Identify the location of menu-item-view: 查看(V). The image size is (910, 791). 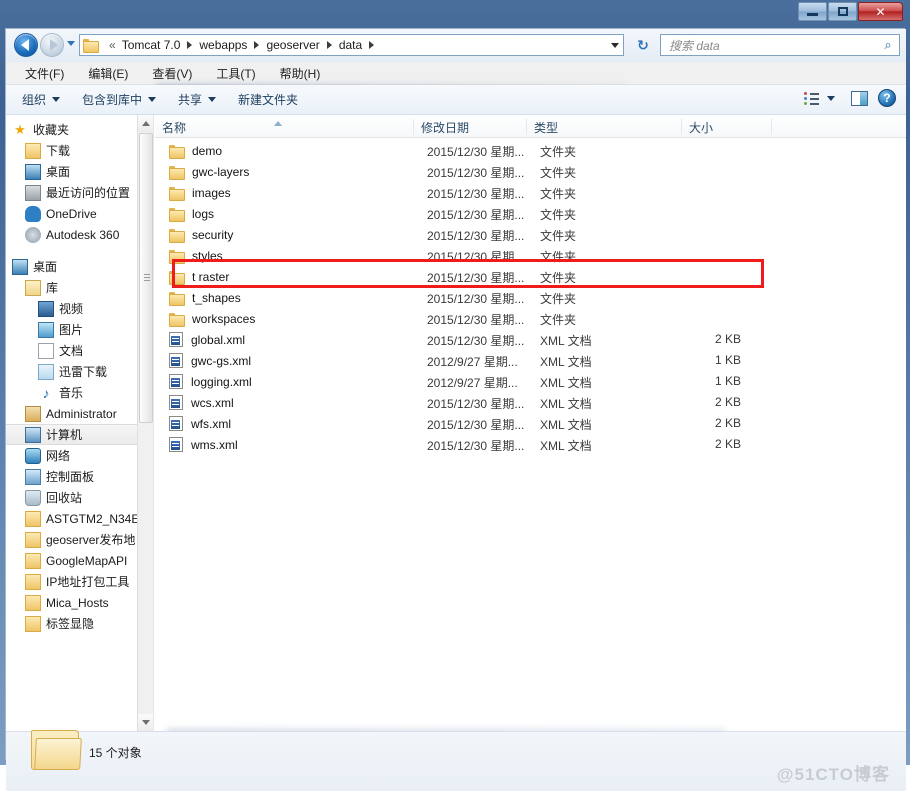
(172, 73).